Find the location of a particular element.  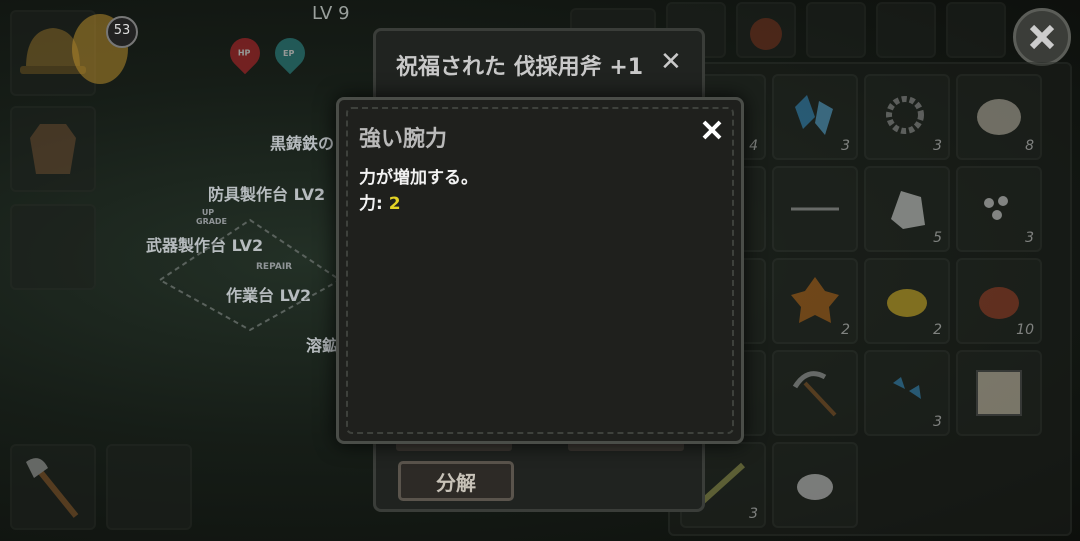

disassemble-button: 分解 is located at coordinates (456, 481).